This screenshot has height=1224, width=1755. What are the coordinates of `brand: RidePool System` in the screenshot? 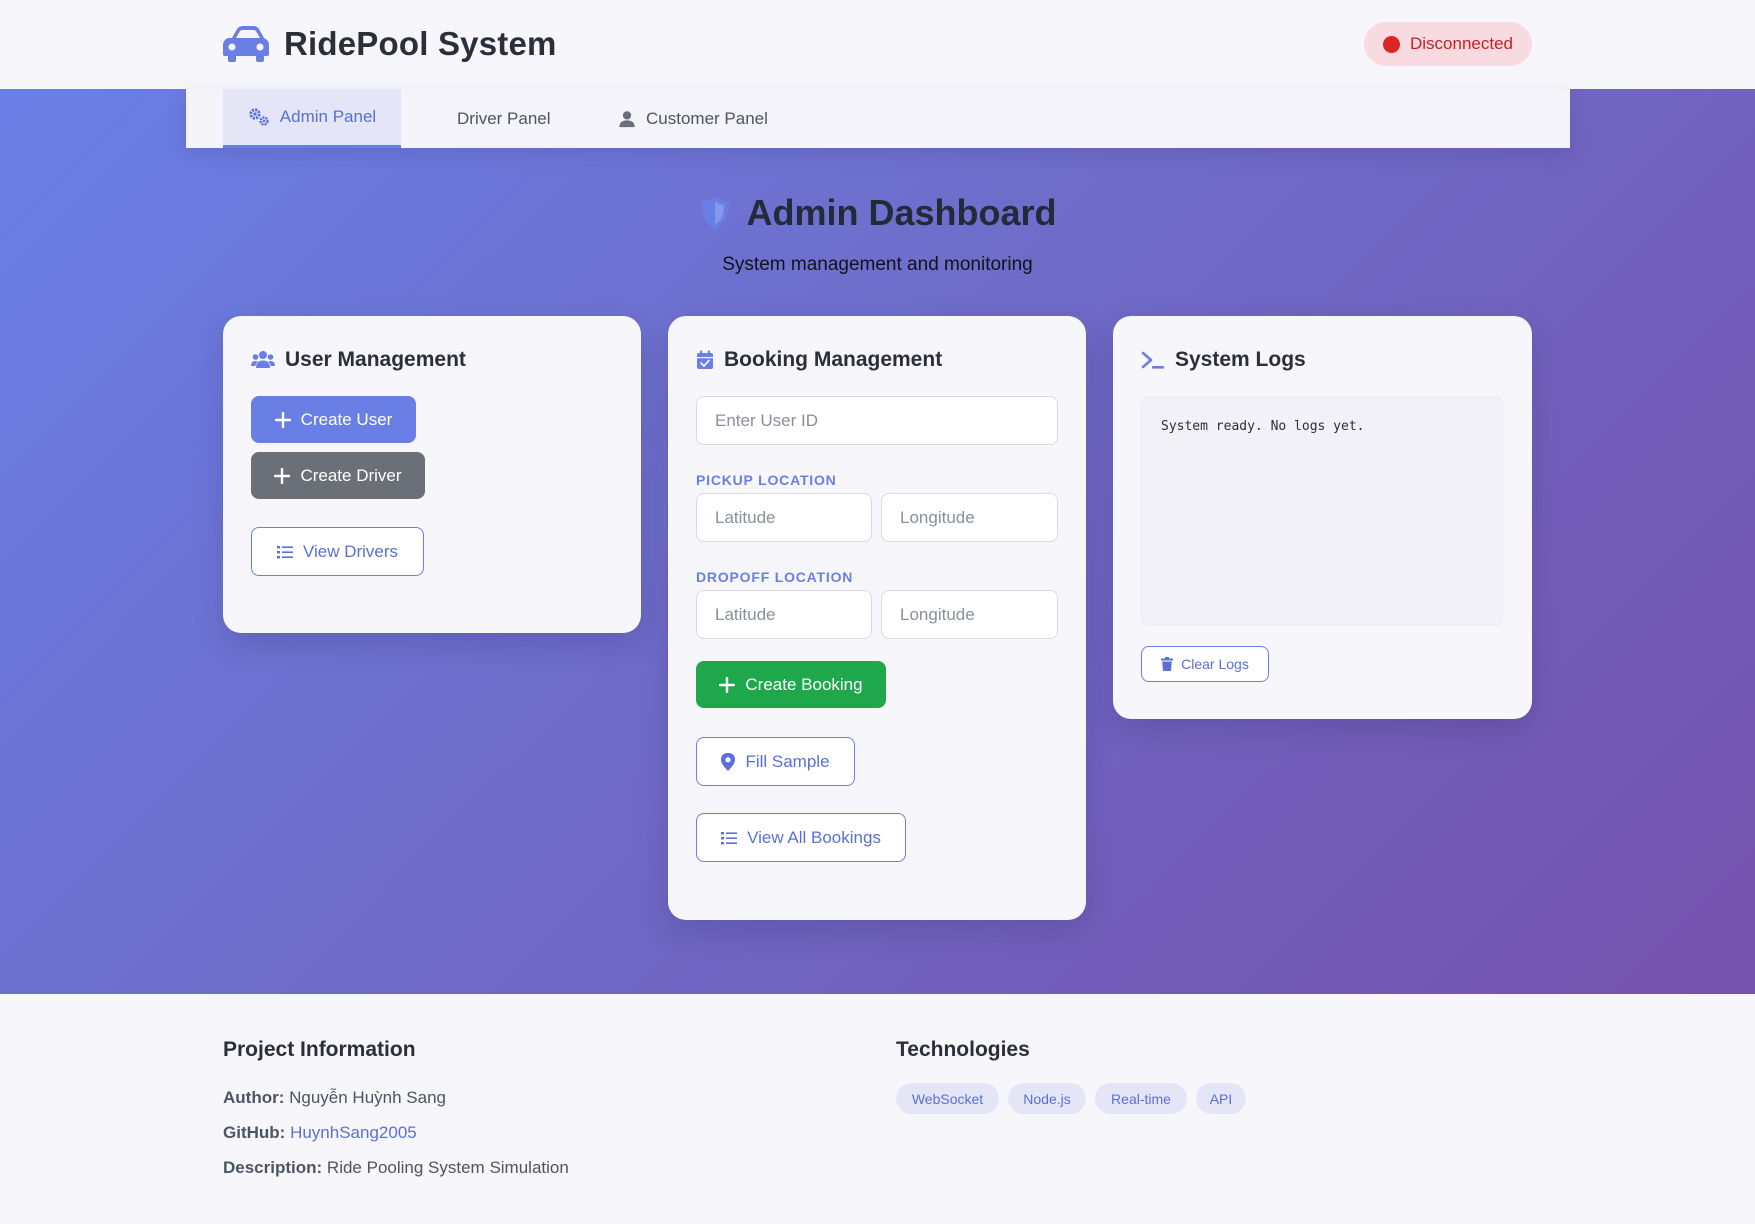 It's located at (389, 44).